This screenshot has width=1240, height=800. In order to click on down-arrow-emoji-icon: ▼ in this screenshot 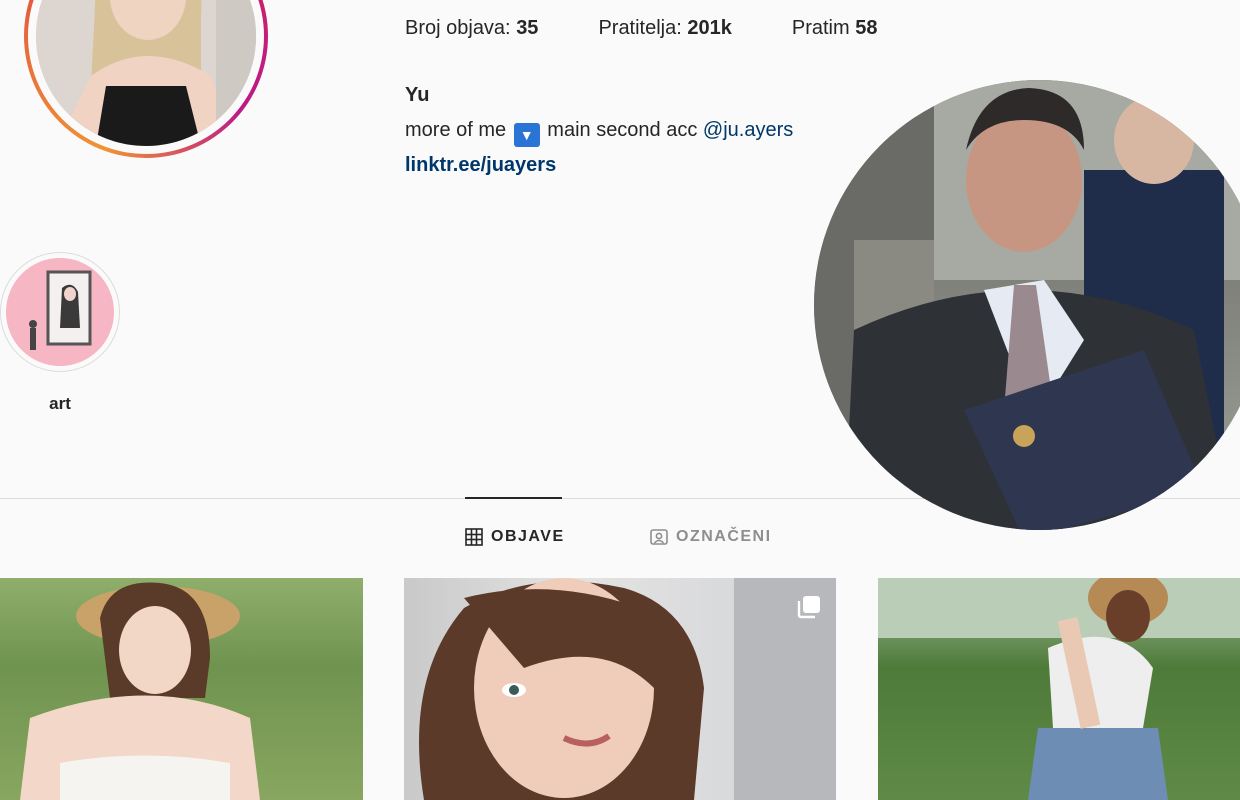, I will do `click(526, 135)`.